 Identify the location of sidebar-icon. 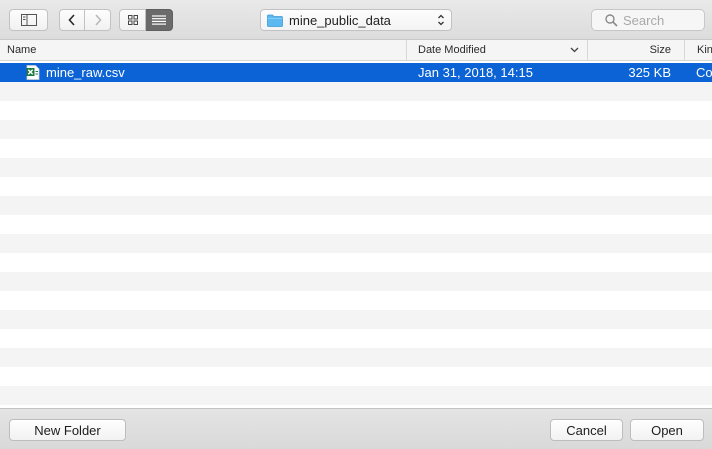
(28, 20).